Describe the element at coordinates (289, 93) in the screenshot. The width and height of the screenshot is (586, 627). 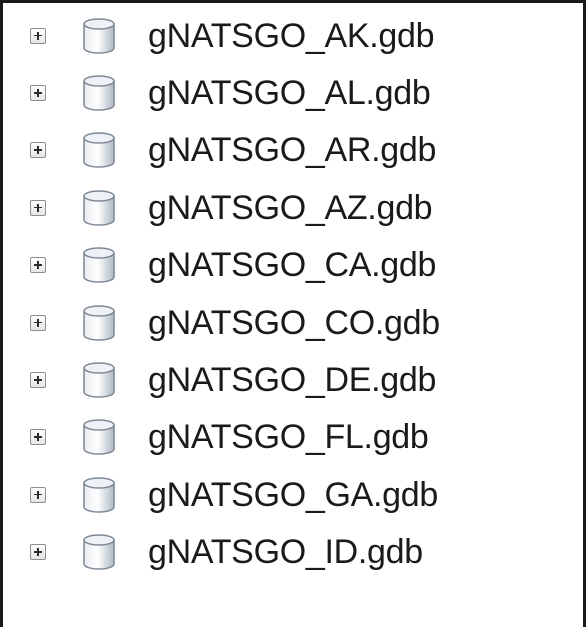
I see `tree-item-label: gNATSGO_AL.gdb` at that location.